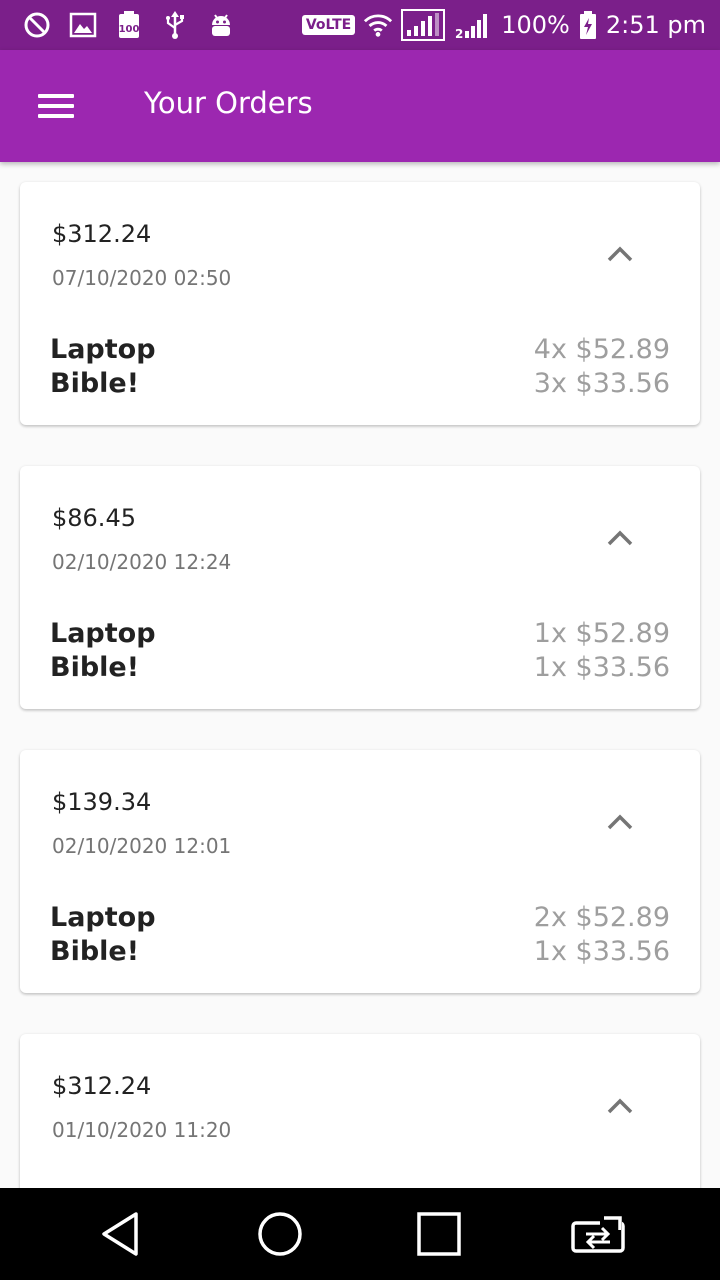 The image size is (720, 1280). Describe the element at coordinates (423, 25) in the screenshot. I see `sim1-signal-icon` at that location.